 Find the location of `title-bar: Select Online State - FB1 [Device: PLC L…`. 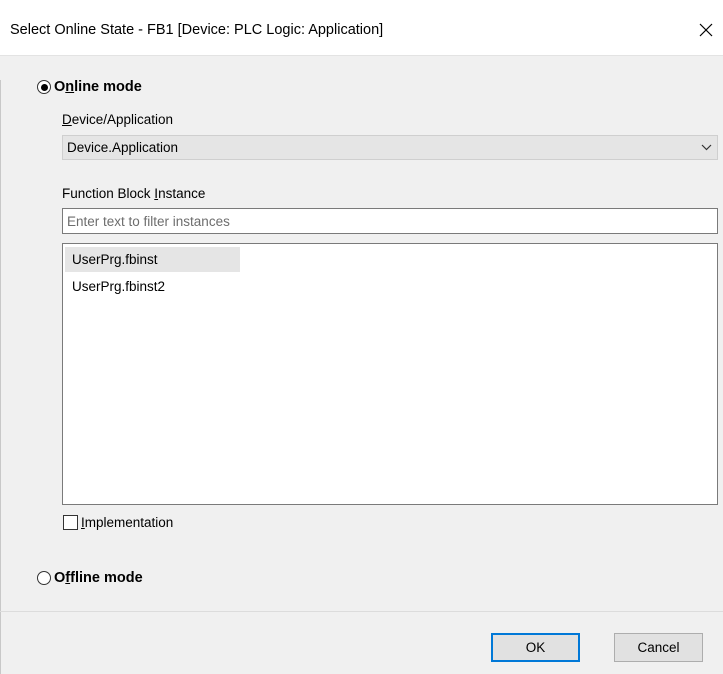

title-bar: Select Online State - FB1 [Device: PLC L… is located at coordinates (361, 28).